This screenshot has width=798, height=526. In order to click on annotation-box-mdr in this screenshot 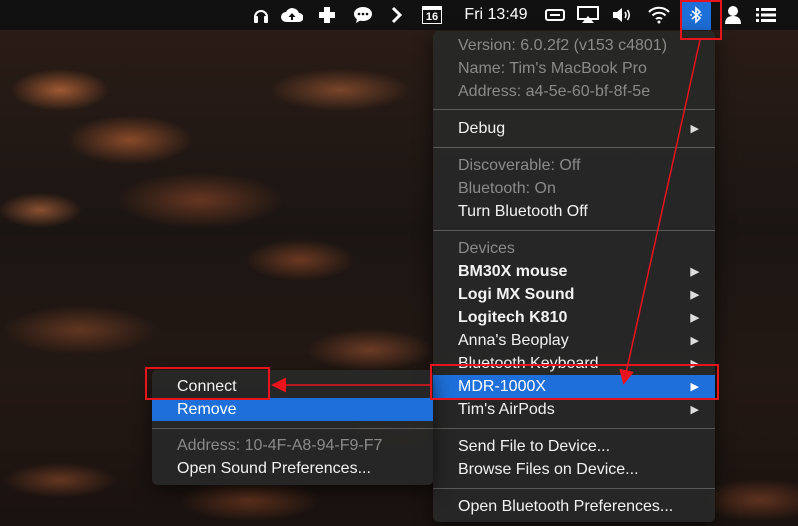, I will do `click(574, 382)`.